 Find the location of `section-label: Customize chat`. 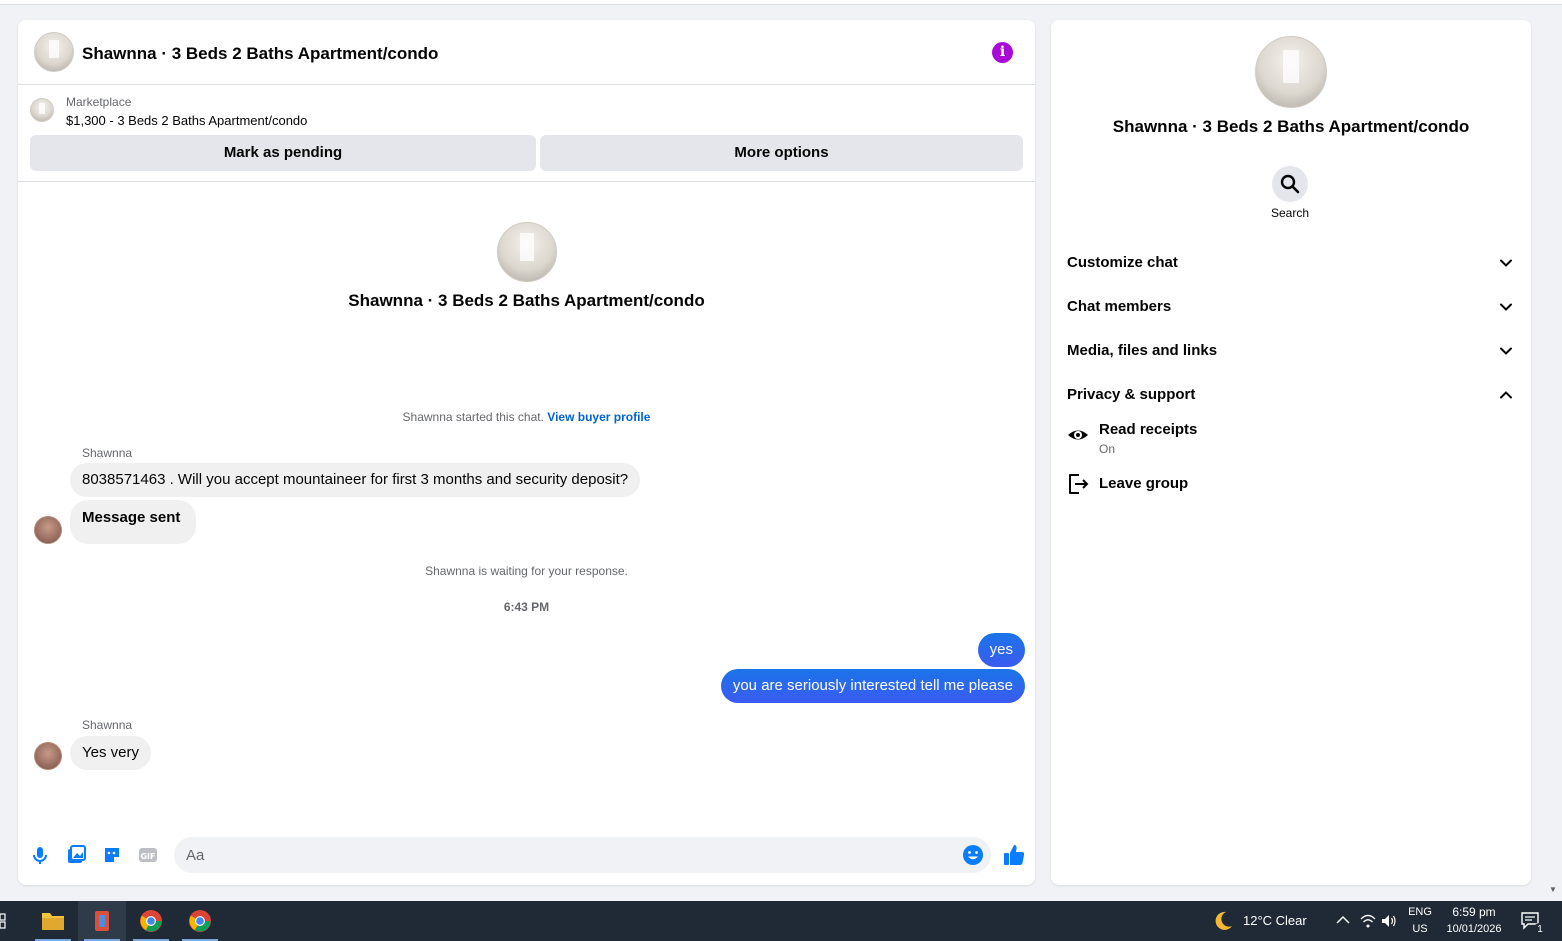

section-label: Customize chat is located at coordinates (1122, 262).